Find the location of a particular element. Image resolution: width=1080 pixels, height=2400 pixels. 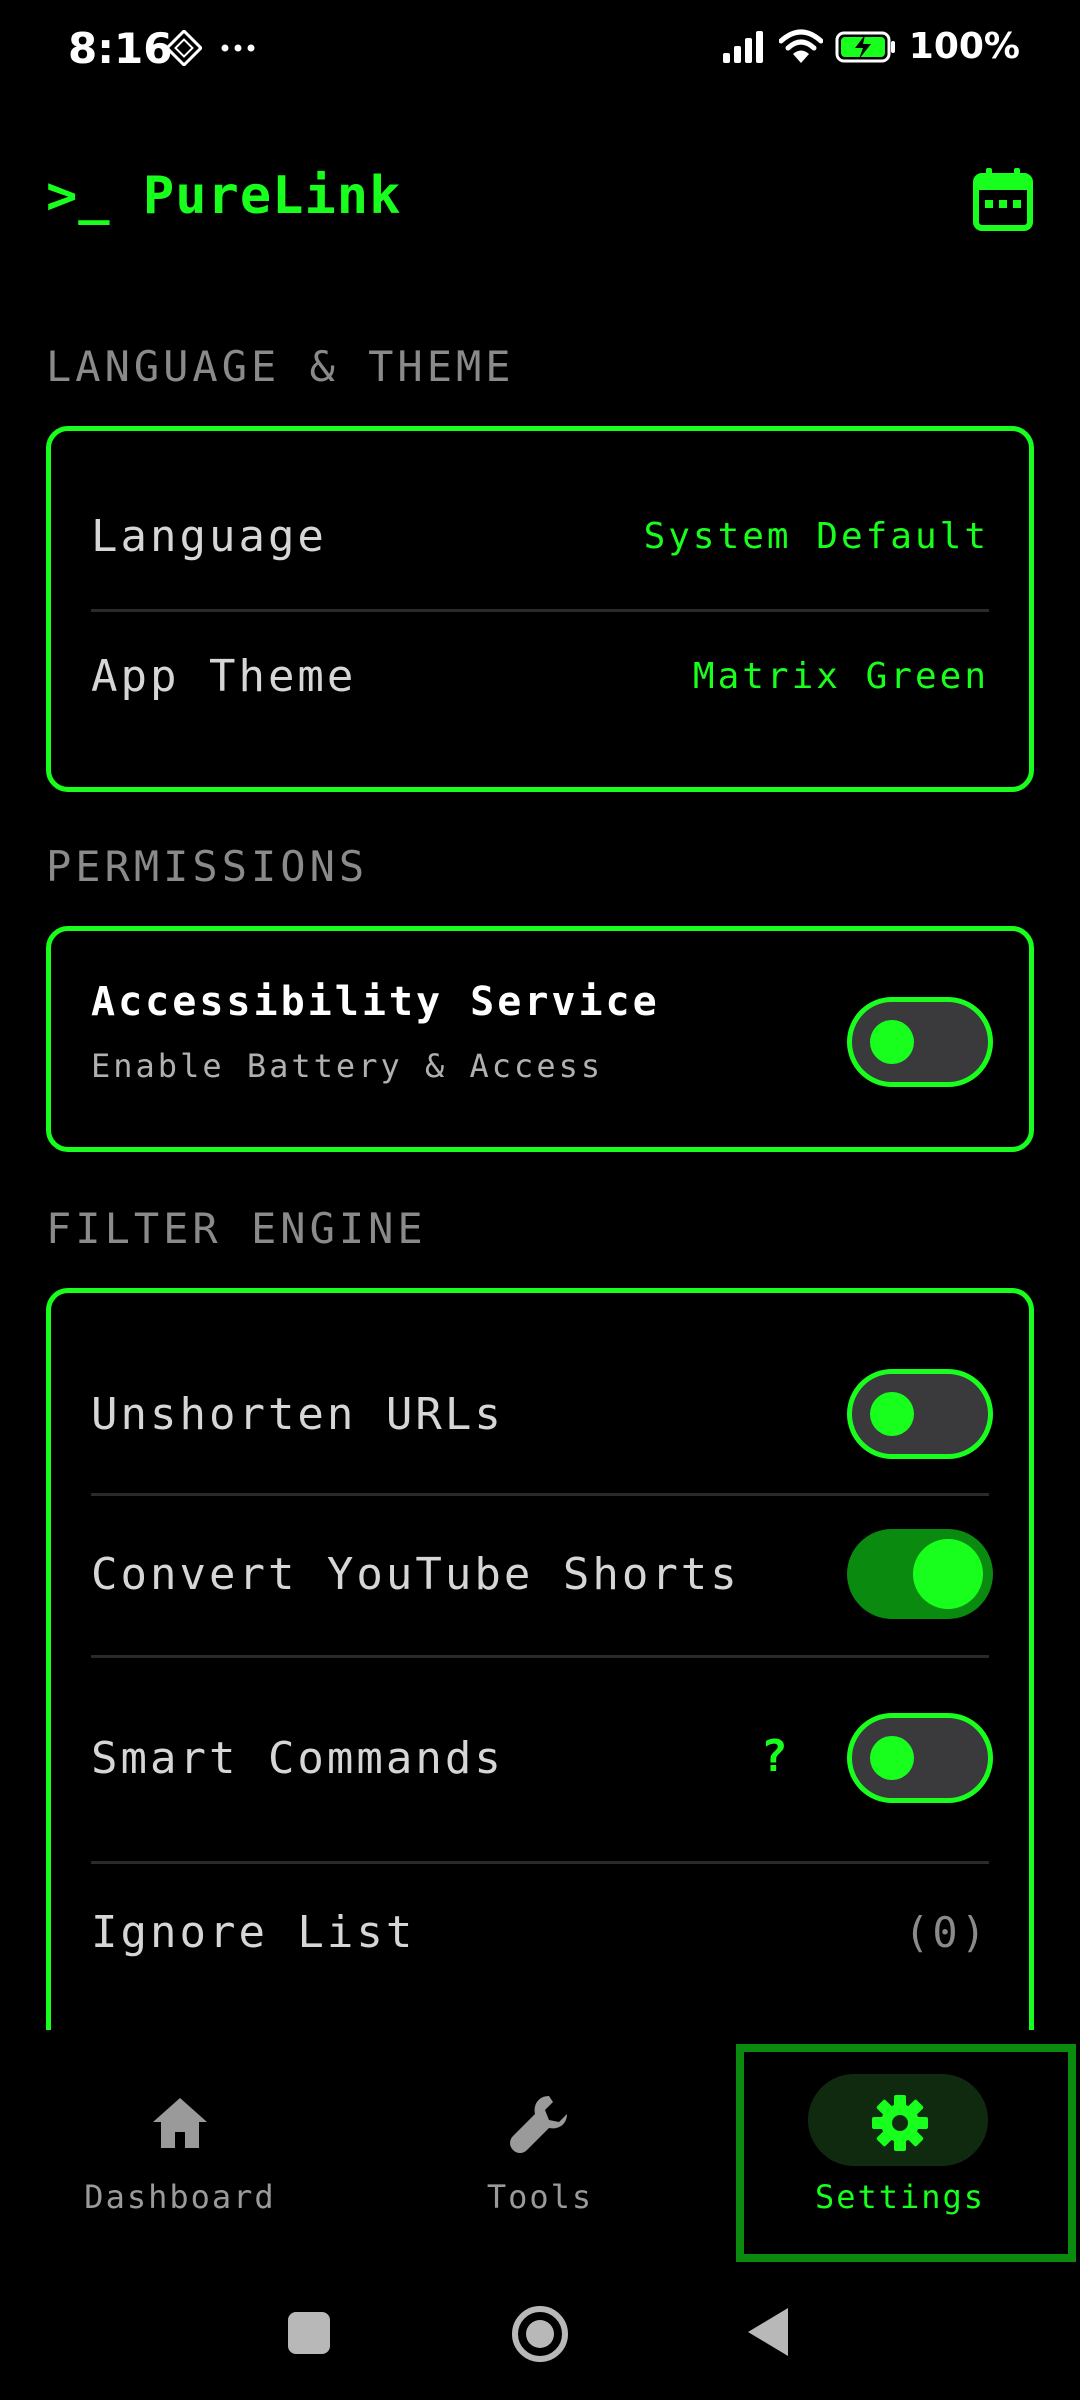

ignore-list-row: Ignore List (0) is located at coordinates (540, 1932).